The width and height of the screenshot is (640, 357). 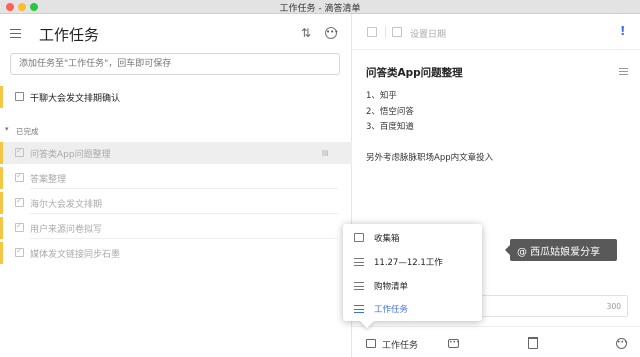 I want to click on task-title: 问答类App问题整理, so click(x=70, y=155).